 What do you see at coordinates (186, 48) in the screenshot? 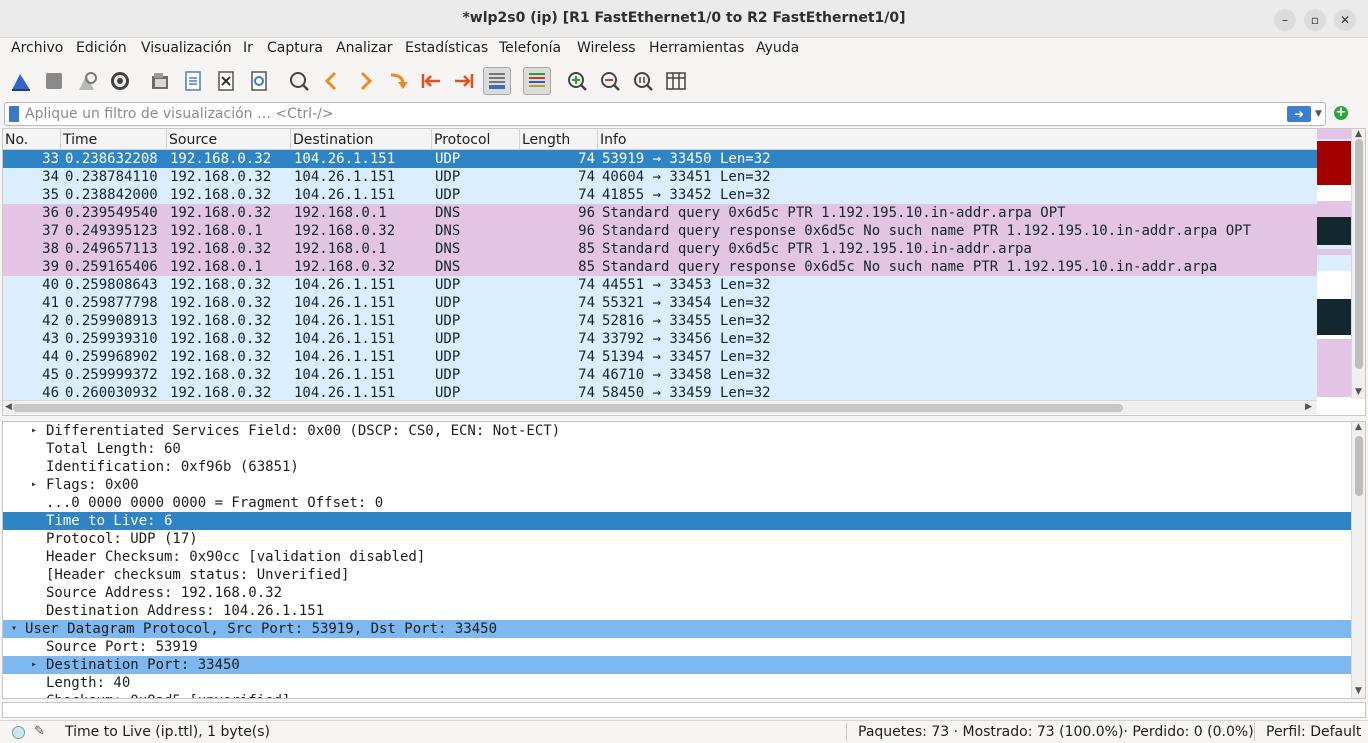
I see `menu-visualizacion: Visualización` at bounding box center [186, 48].